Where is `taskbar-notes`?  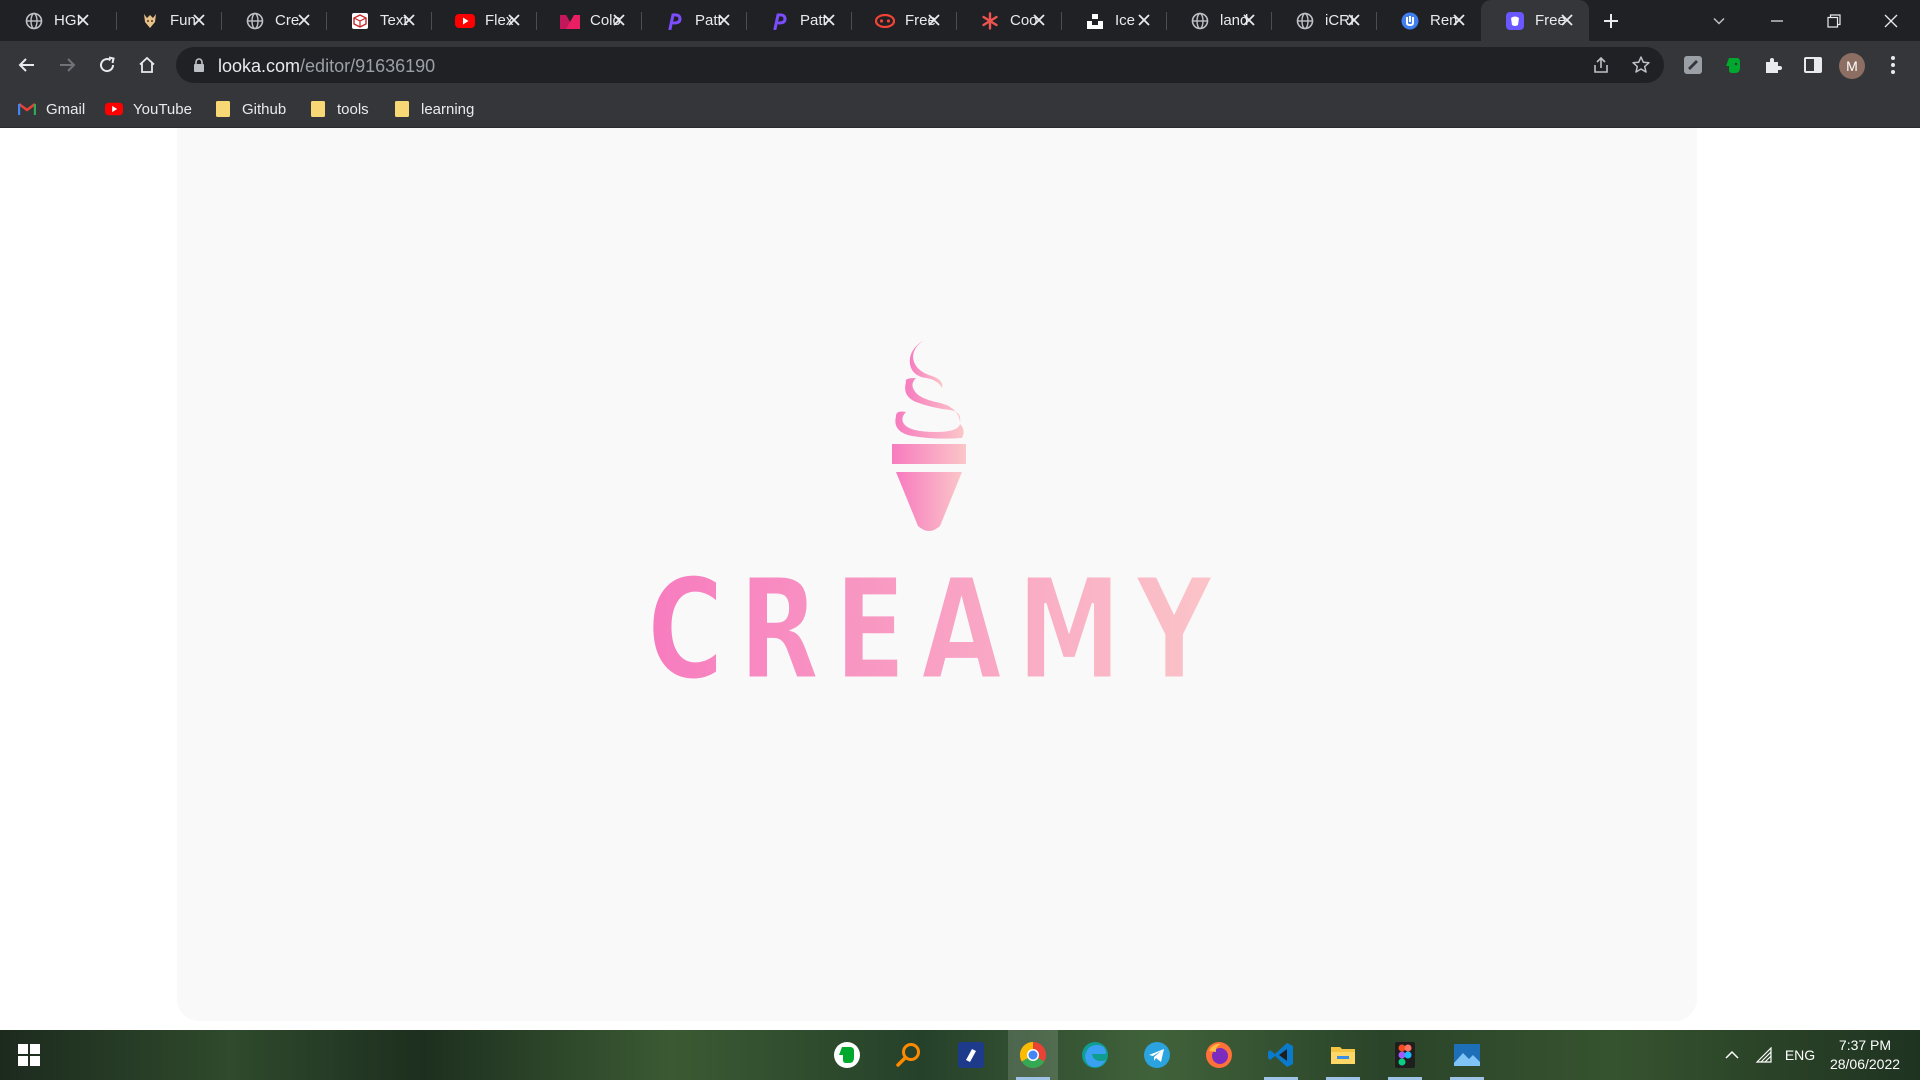
taskbar-notes is located at coordinates (971, 1055).